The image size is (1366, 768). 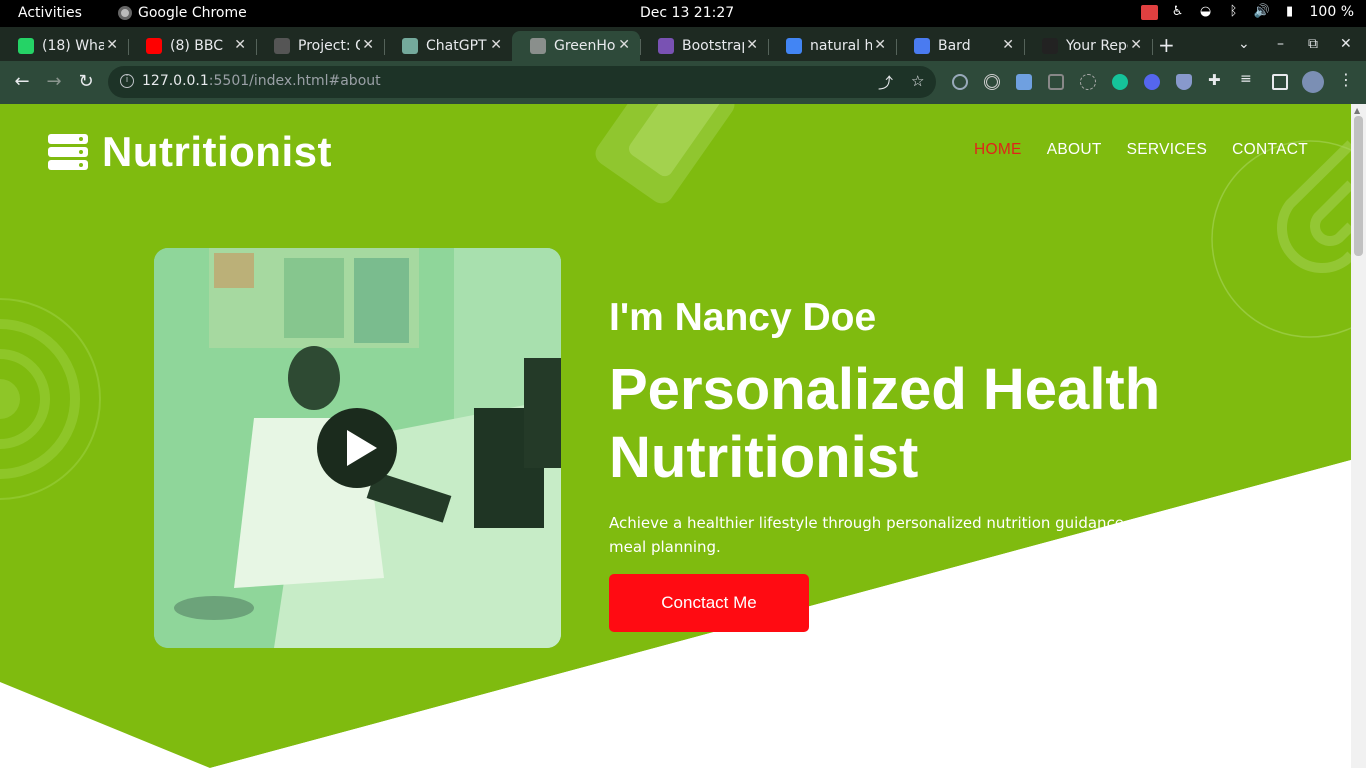 I want to click on browser-tab: ChatGPT ✕, so click(x=448, y=46).